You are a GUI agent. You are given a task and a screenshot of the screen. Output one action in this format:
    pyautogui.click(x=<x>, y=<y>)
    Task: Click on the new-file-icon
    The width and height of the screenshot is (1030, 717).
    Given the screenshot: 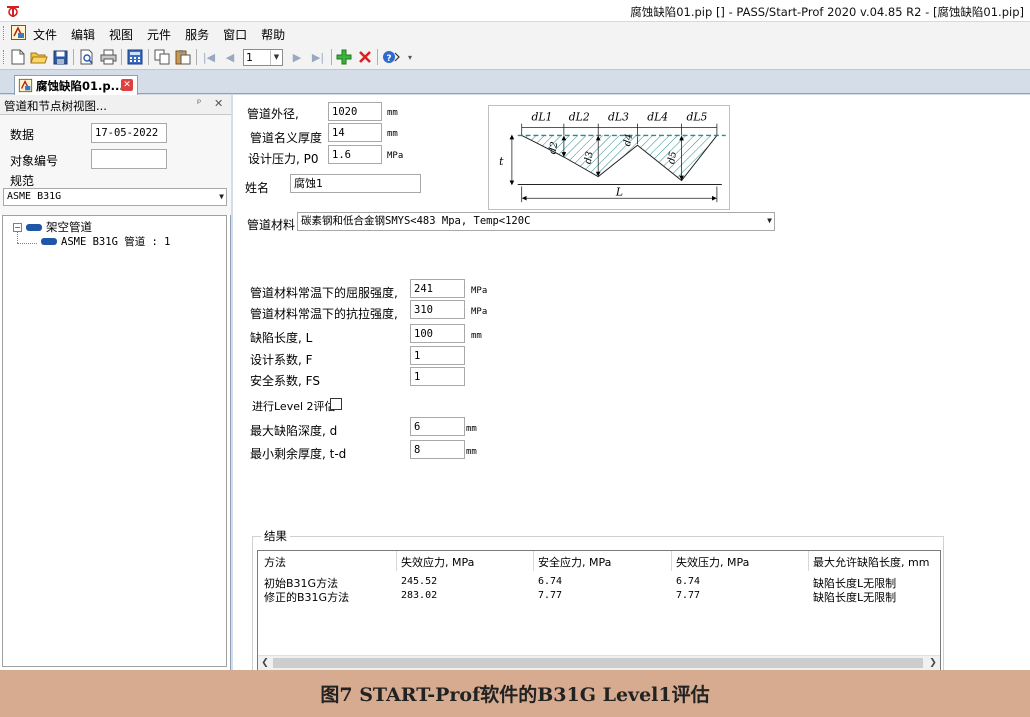 What is the action you would take?
    pyautogui.click(x=18, y=57)
    